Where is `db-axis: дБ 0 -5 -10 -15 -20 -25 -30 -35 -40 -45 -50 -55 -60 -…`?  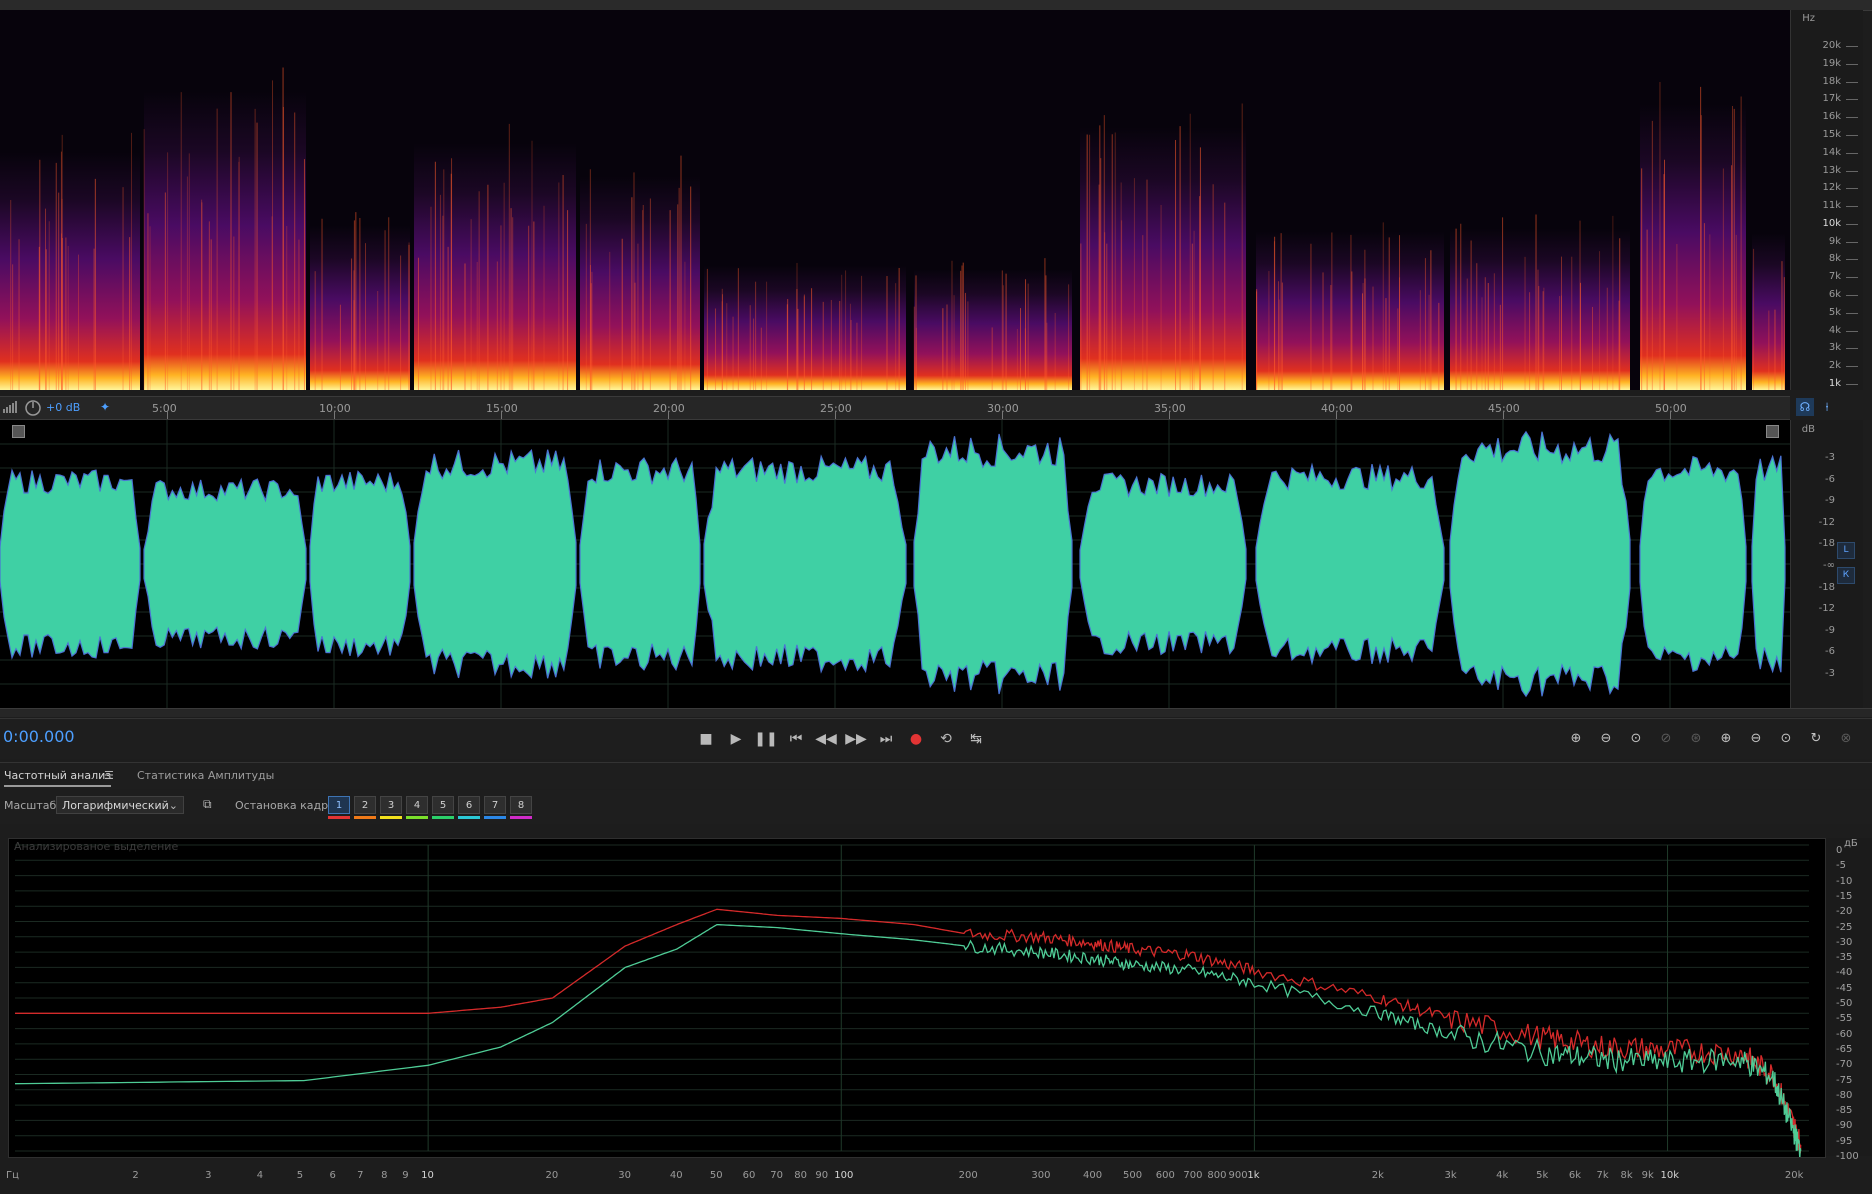 db-axis: дБ 0 -5 -10 -15 -20 -25 -30 -35 -40 -45 -50 -55 -60 -… is located at coordinates (1849, 1000).